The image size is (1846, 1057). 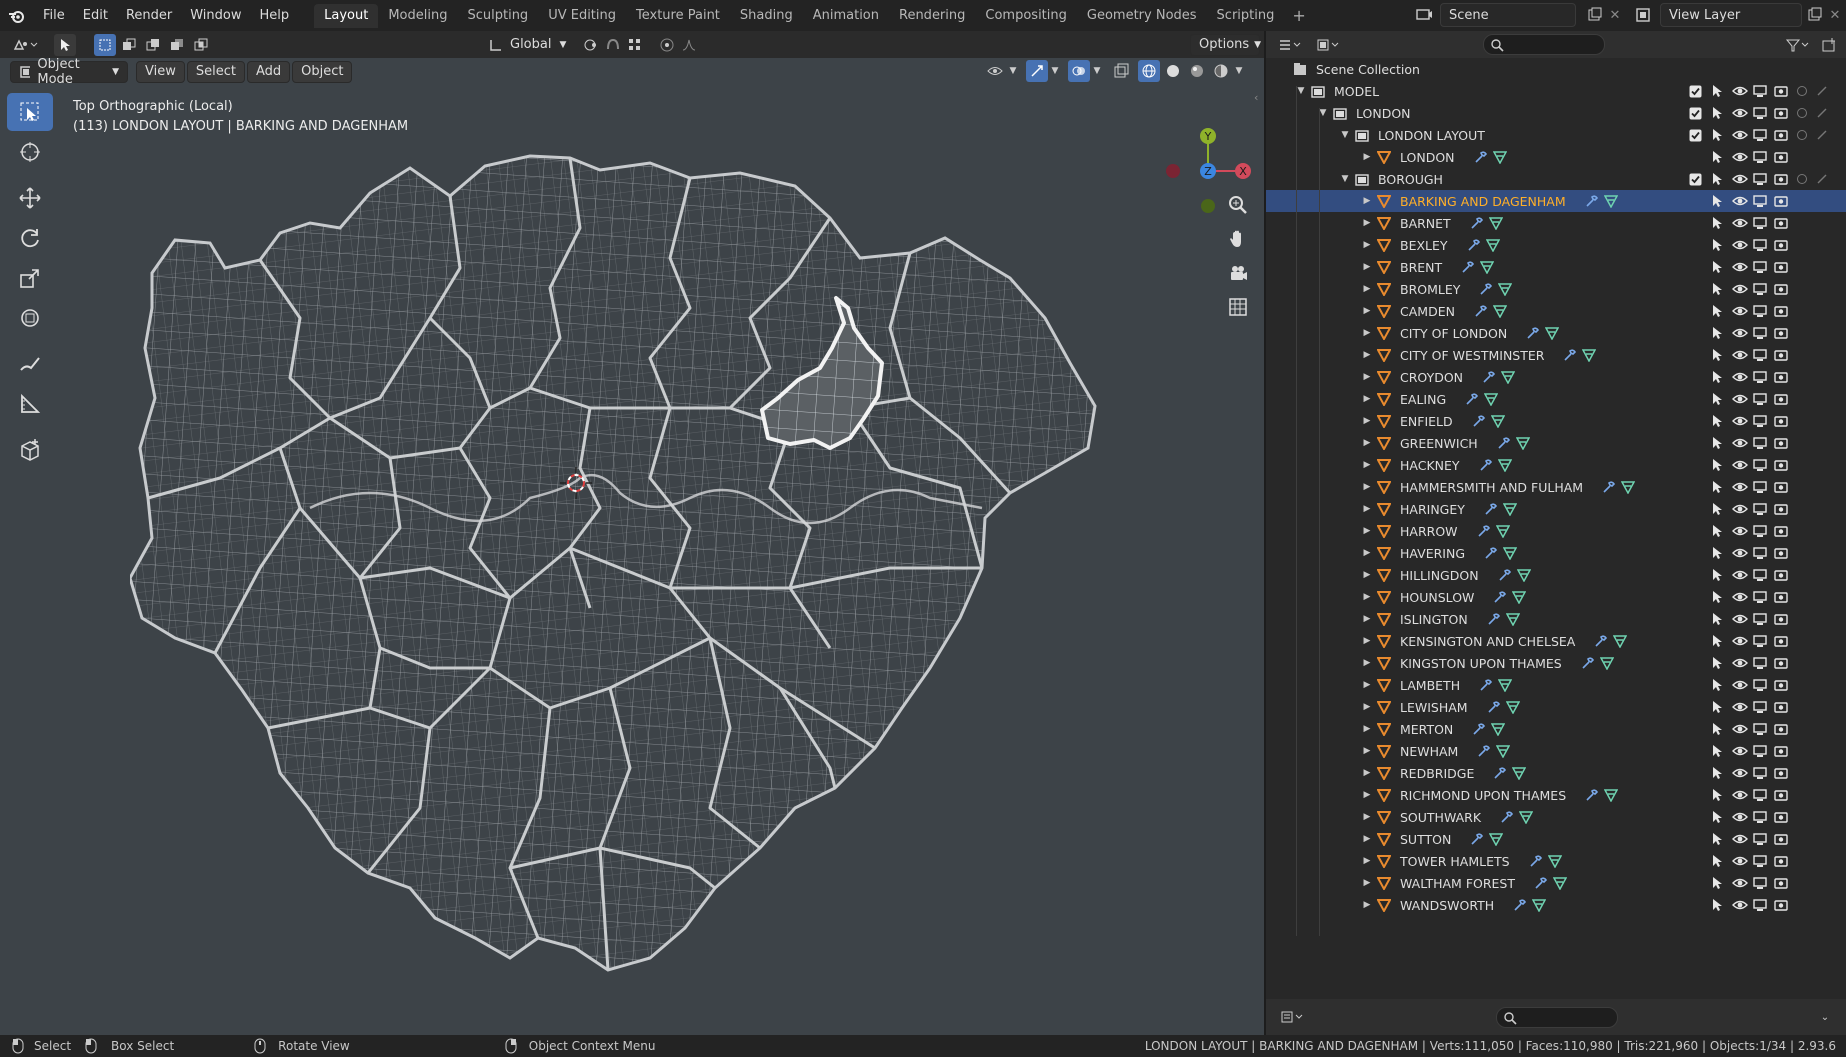 I want to click on exclude-checkbox, so click(x=1695, y=135).